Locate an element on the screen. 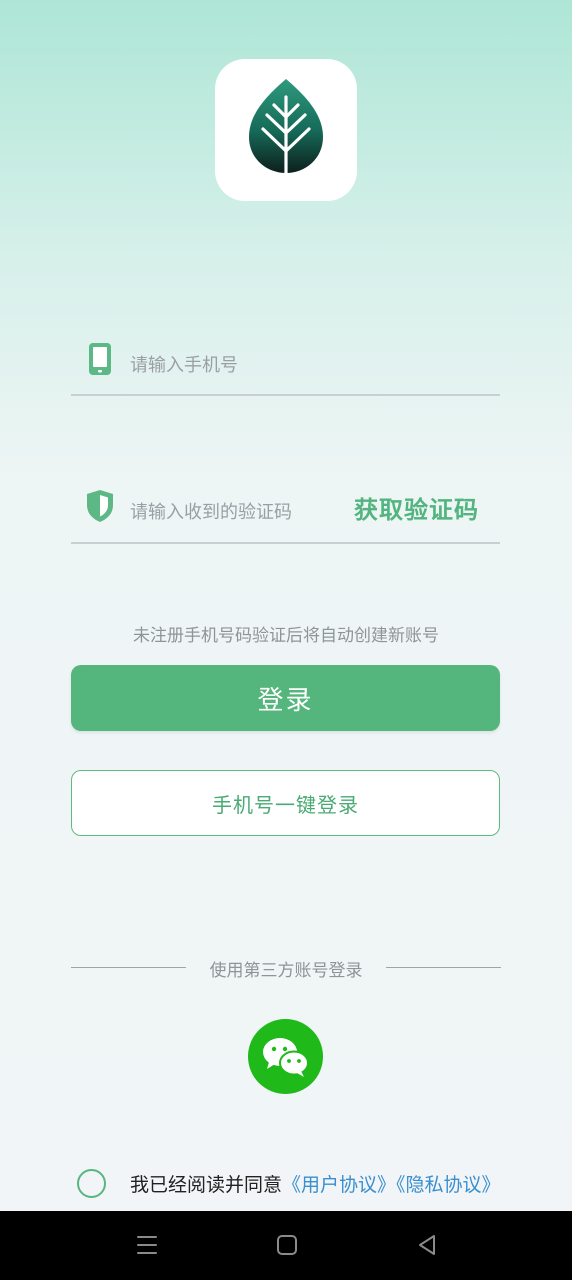 This screenshot has width=572, height=1280. system-nav-bar is located at coordinates (286, 1245).